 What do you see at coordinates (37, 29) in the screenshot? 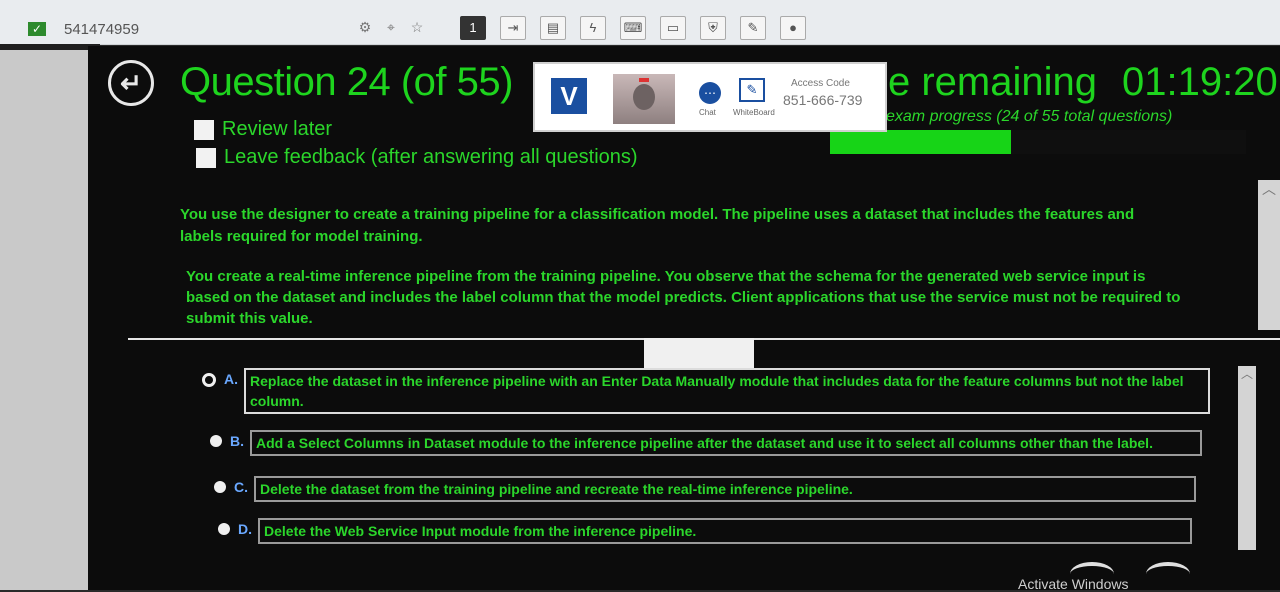
I see `check-icon: ✓` at bounding box center [37, 29].